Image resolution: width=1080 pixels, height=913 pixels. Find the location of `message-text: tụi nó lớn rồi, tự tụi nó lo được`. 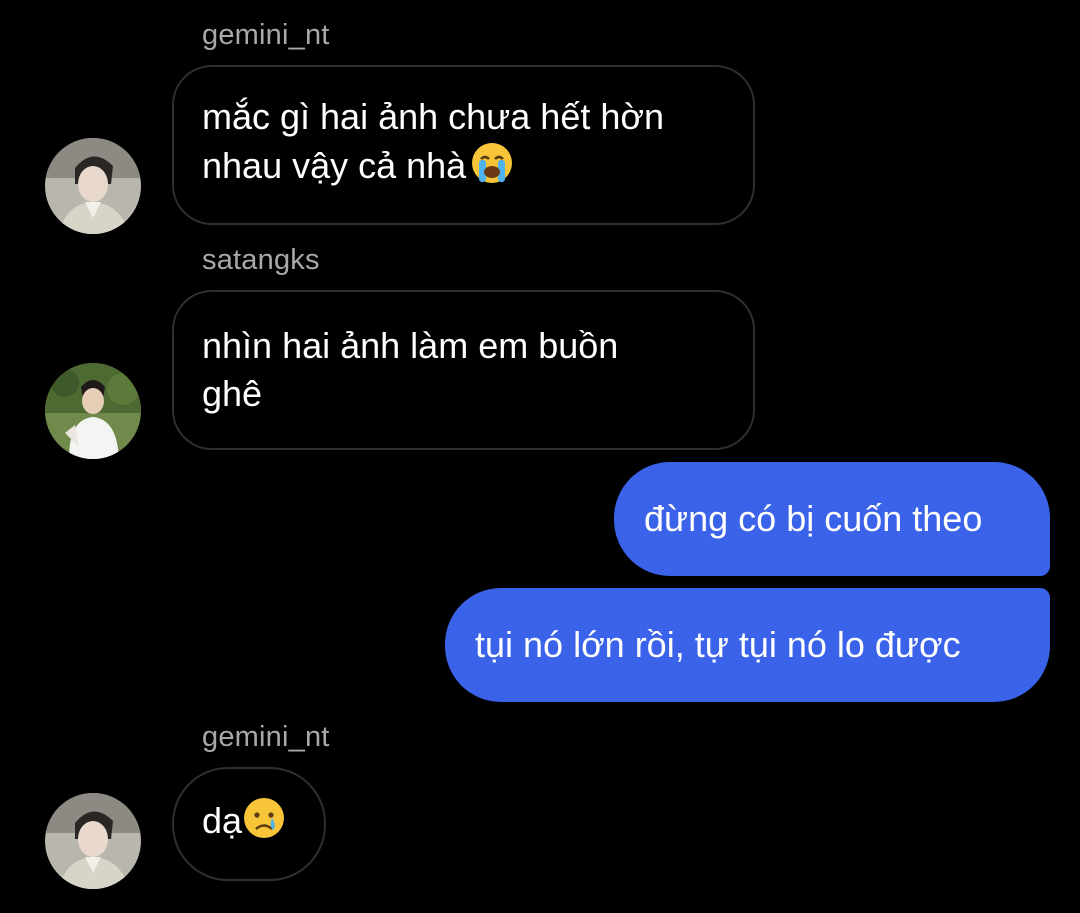

message-text: tụi nó lớn rồi, tự tụi nó lo được is located at coordinates (718, 644).